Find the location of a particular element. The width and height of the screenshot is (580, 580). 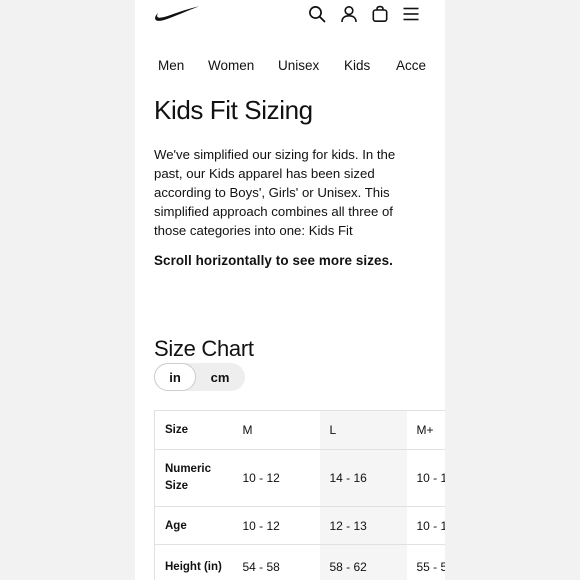

row-header: Size is located at coordinates (193, 430).